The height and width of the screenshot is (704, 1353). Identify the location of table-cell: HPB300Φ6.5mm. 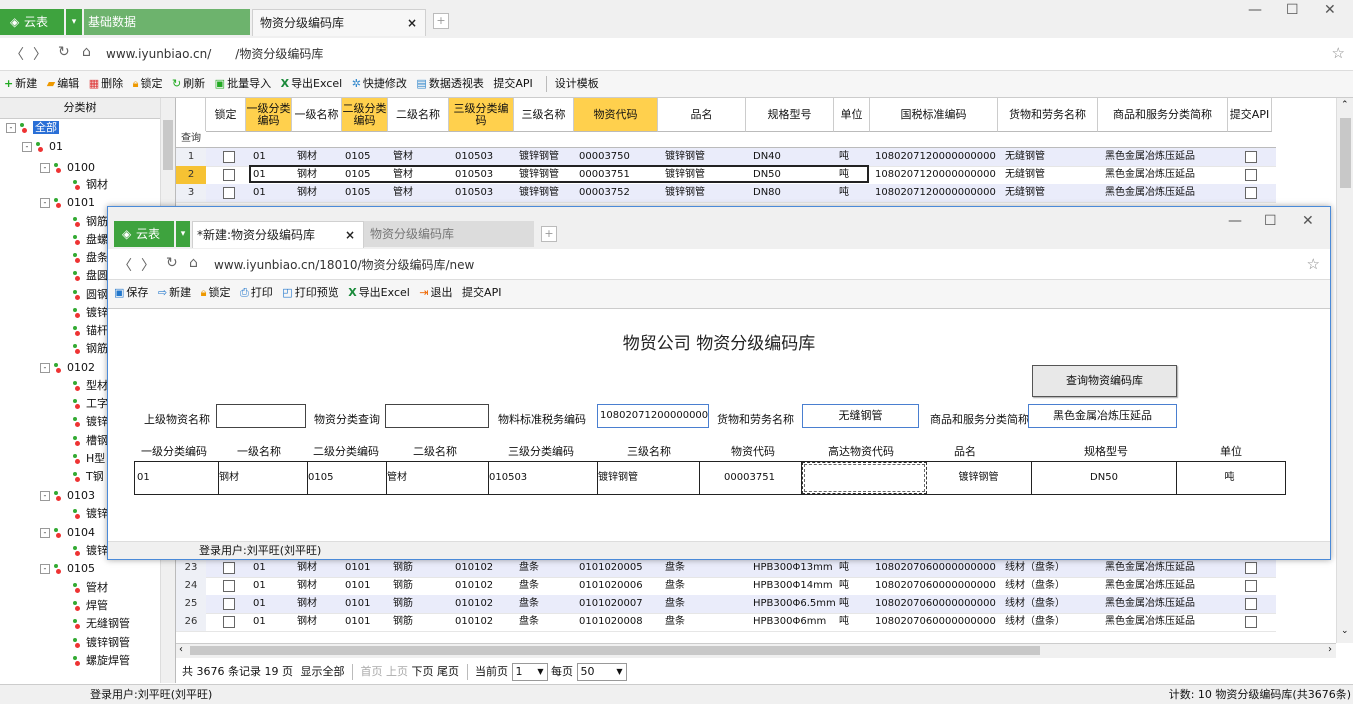
(794, 604).